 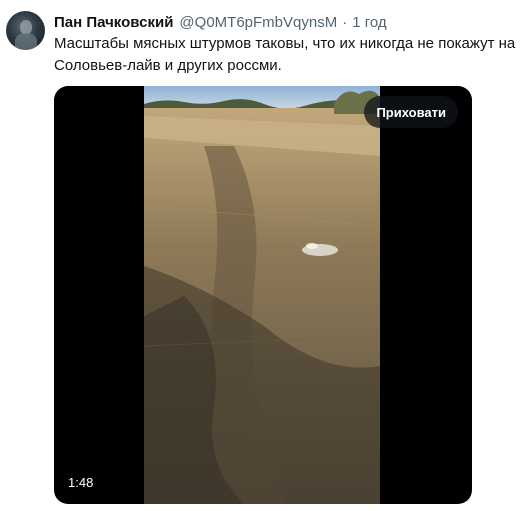 I want to click on avatar-figure-body, so click(x=26, y=41).